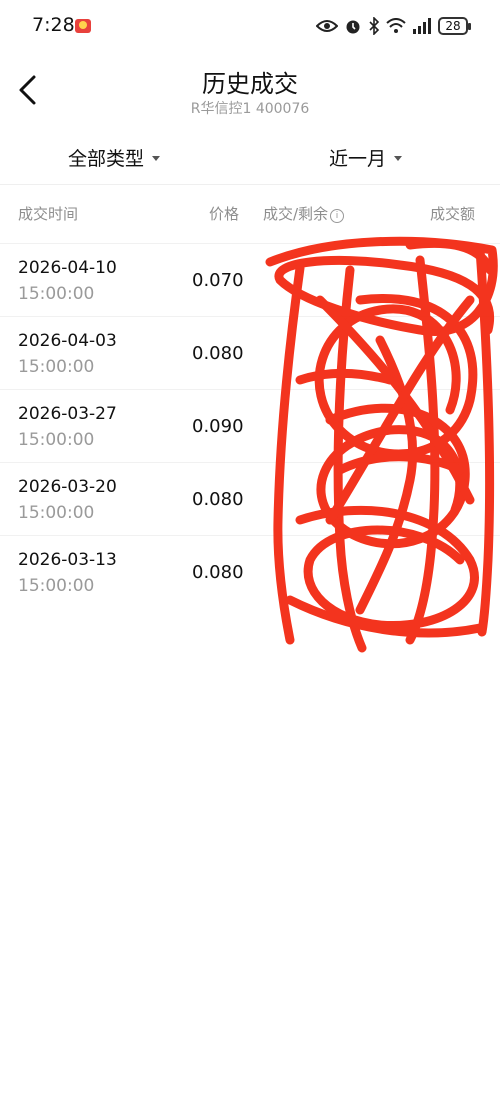 The height and width of the screenshot is (1113, 500). What do you see at coordinates (224, 214) in the screenshot?
I see `col-price: 价格` at bounding box center [224, 214].